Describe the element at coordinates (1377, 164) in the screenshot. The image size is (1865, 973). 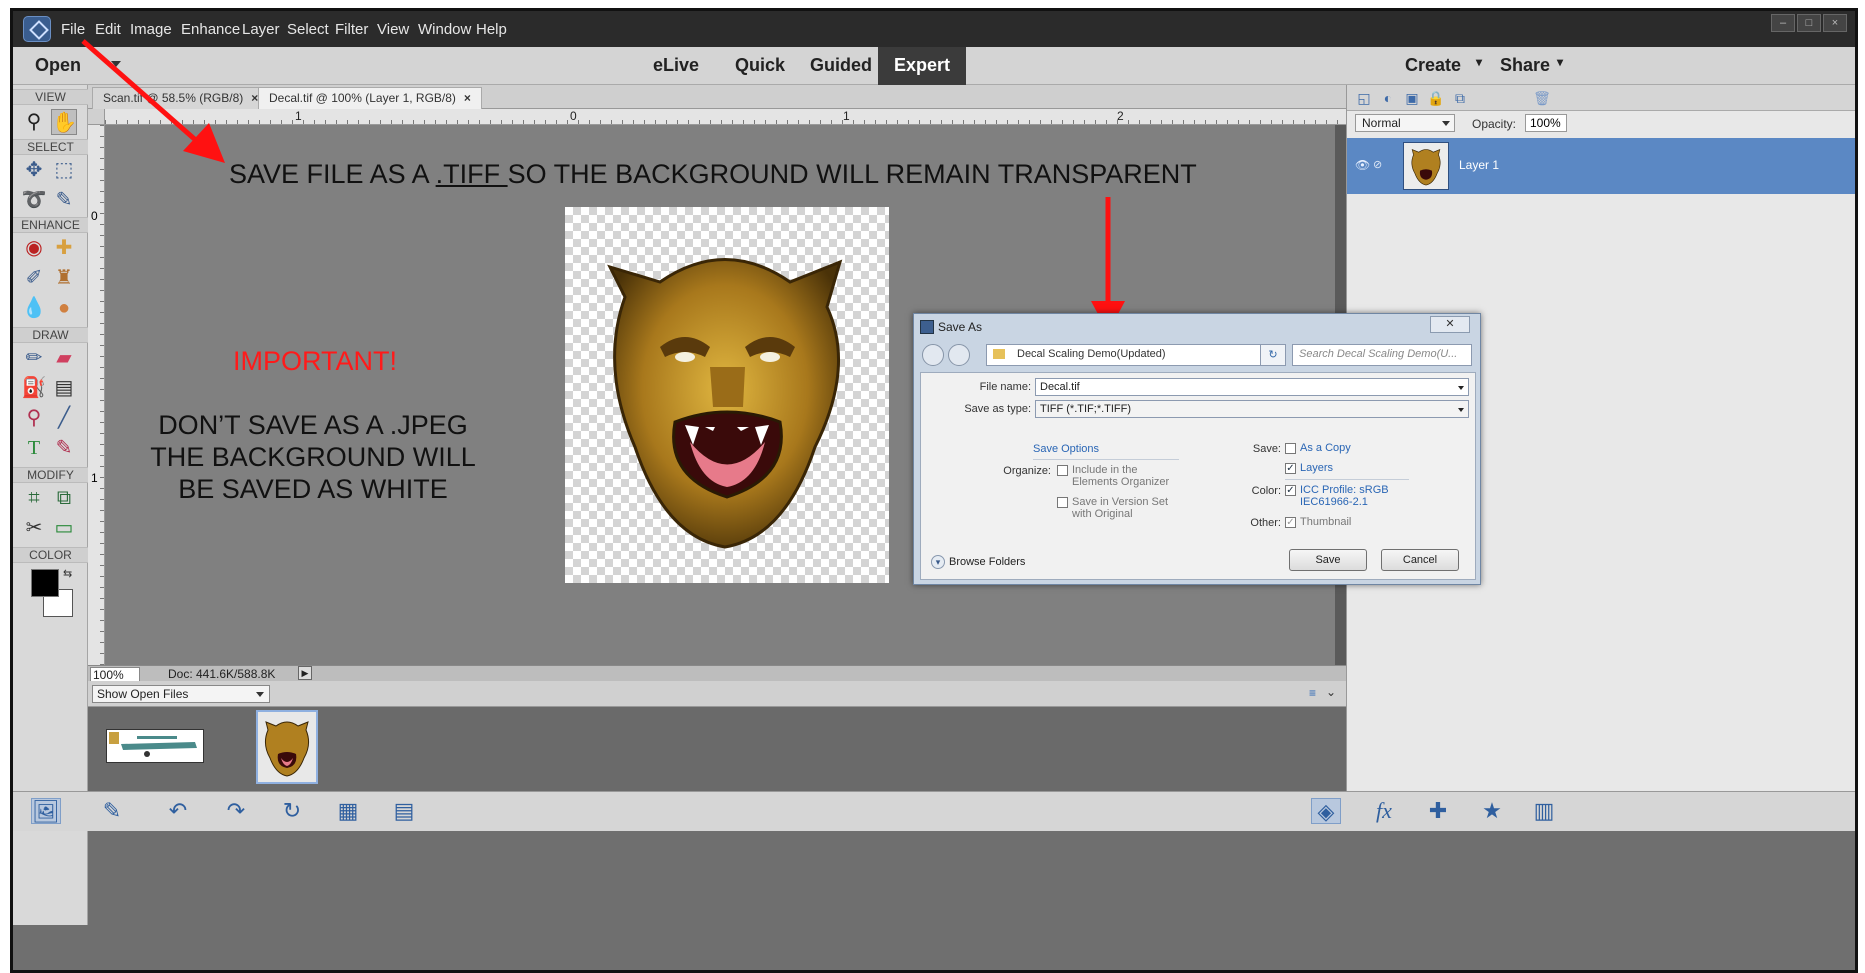
I see `lock-layer-icon: ⊘` at that location.